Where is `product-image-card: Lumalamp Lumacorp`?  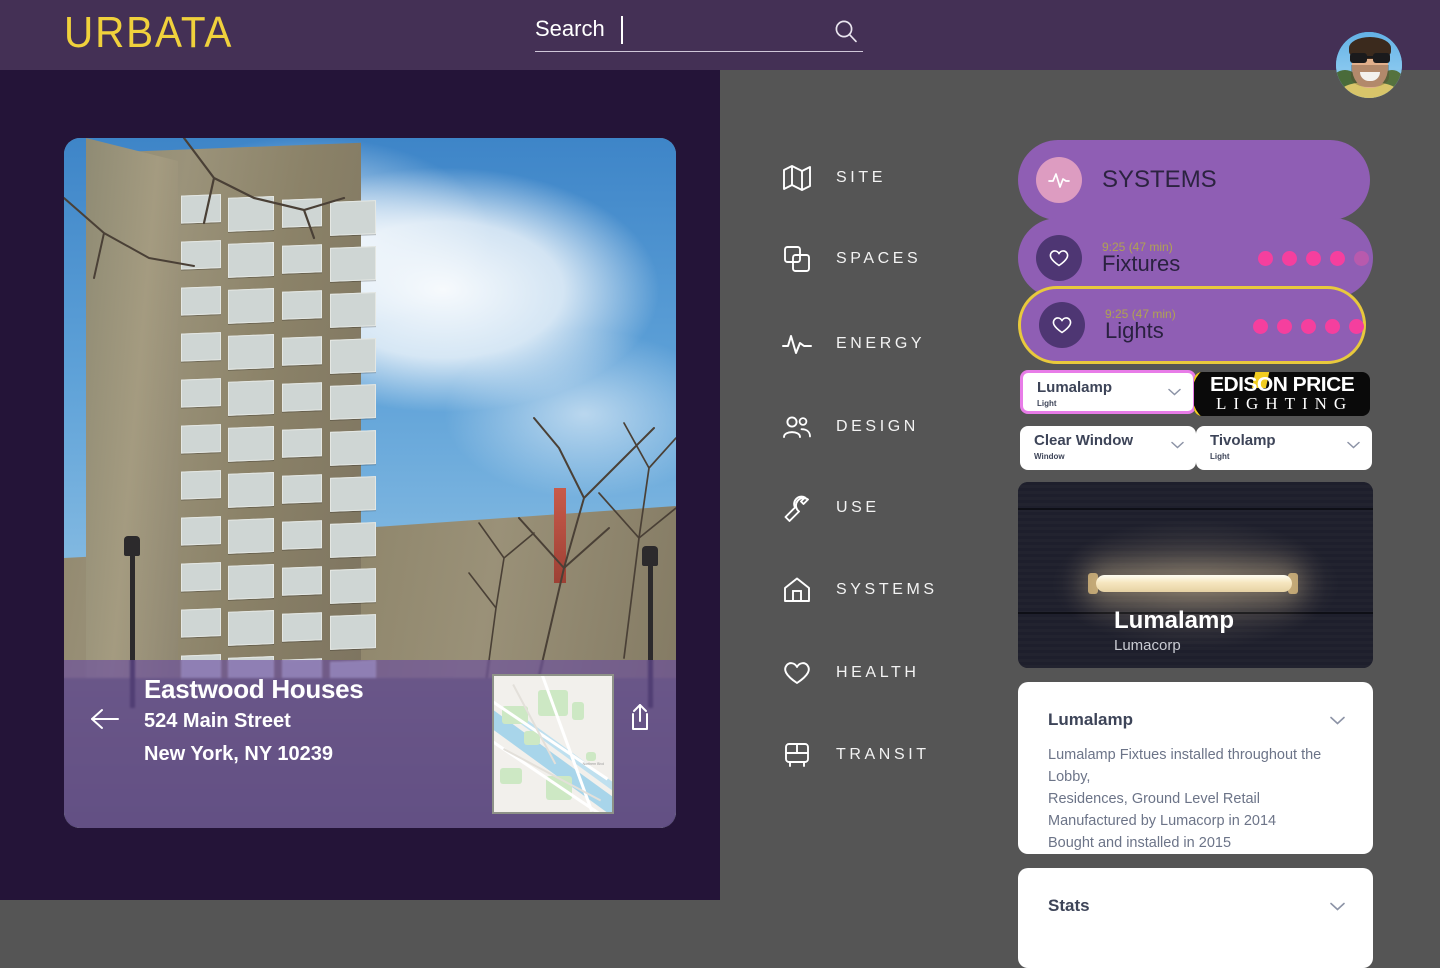 product-image-card: Lumalamp Lumacorp is located at coordinates (1195, 575).